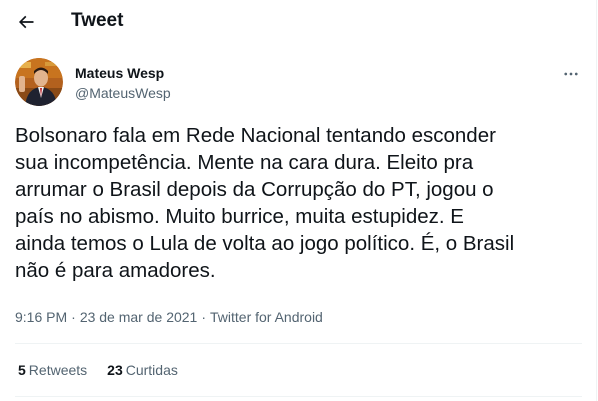 The image size is (598, 401). I want to click on arrow-left-icon, so click(26, 22).